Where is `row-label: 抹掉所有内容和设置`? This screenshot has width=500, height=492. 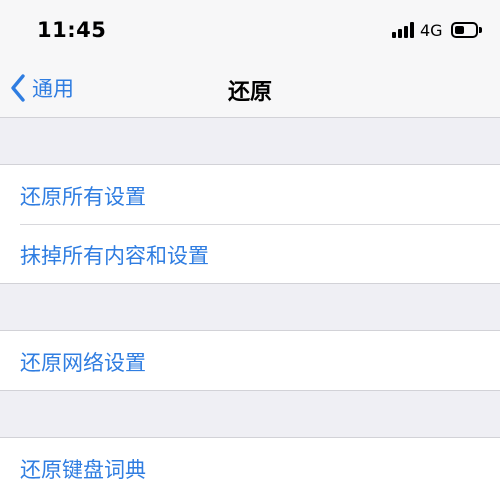 row-label: 抹掉所有内容和设置 is located at coordinates (114, 256).